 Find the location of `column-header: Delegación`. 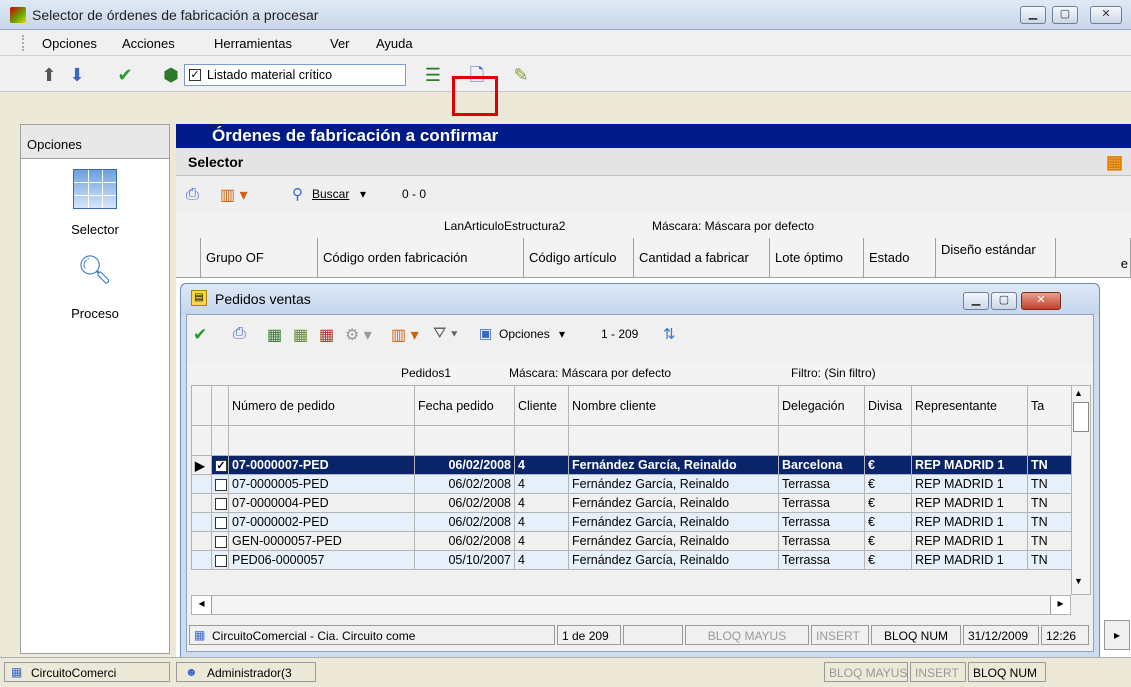

column-header: Delegación is located at coordinates (821, 405).